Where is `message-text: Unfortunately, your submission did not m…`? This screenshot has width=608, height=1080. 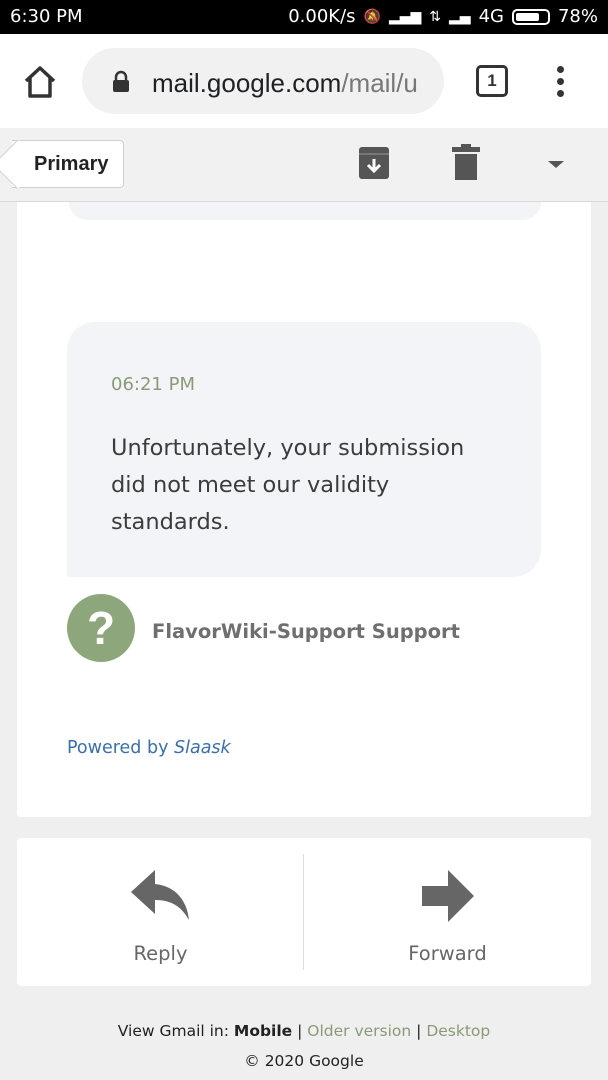 message-text: Unfortunately, your submission did not m… is located at coordinates (288, 485).